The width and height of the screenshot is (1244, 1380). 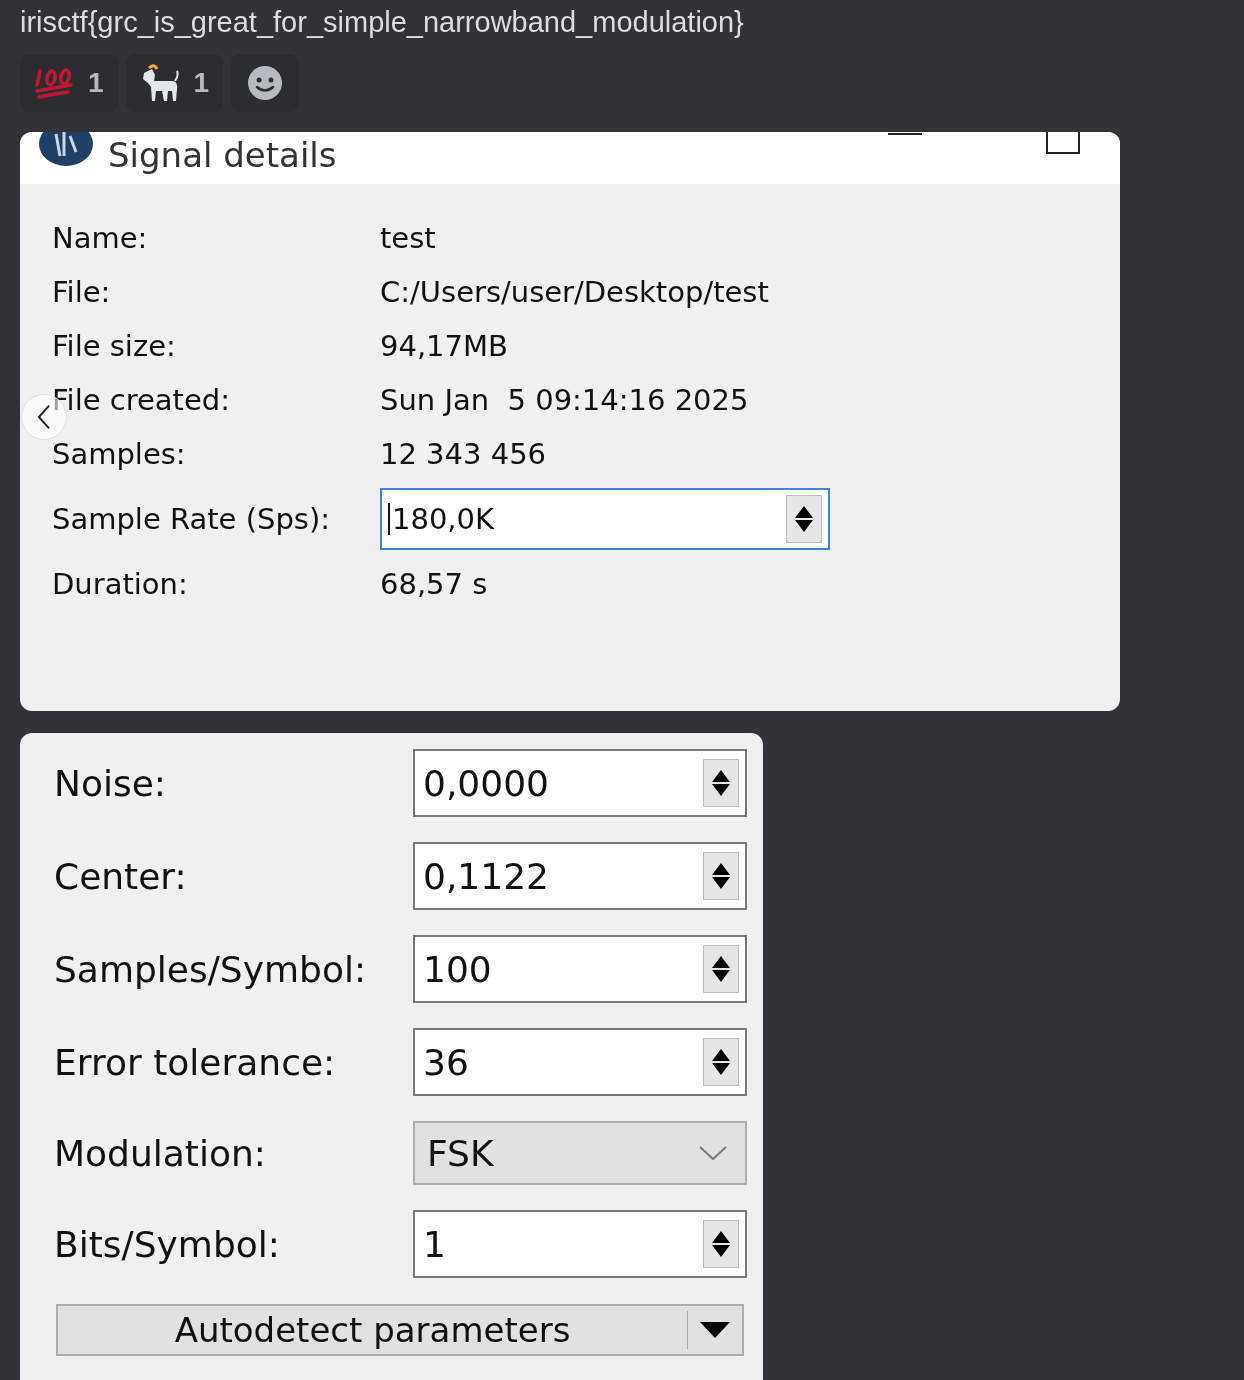 I want to click on field-label: Error tolerance:, so click(x=195, y=1062).